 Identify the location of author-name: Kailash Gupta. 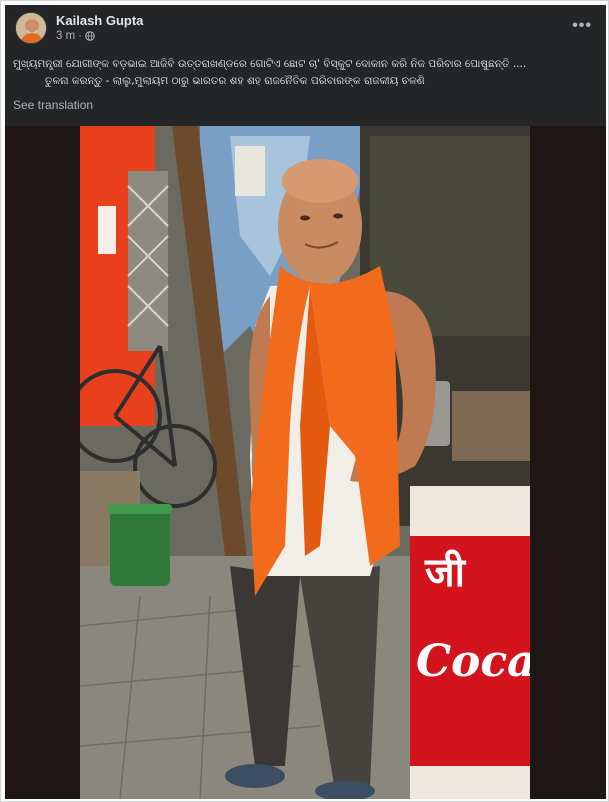
(99, 20).